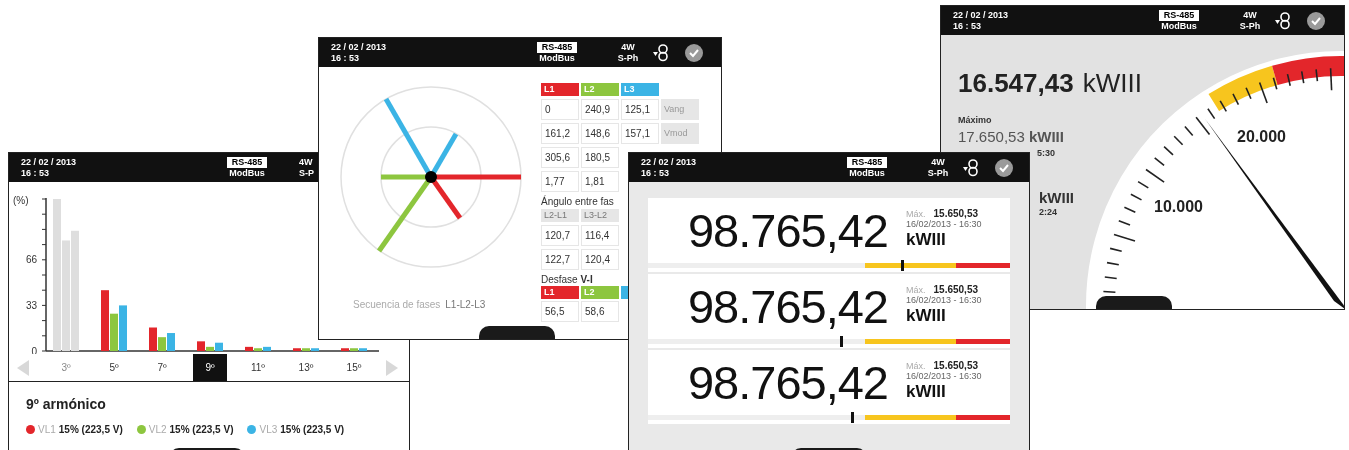 This screenshot has height=450, width=1349. I want to click on table-cell: 0, so click(560, 109).